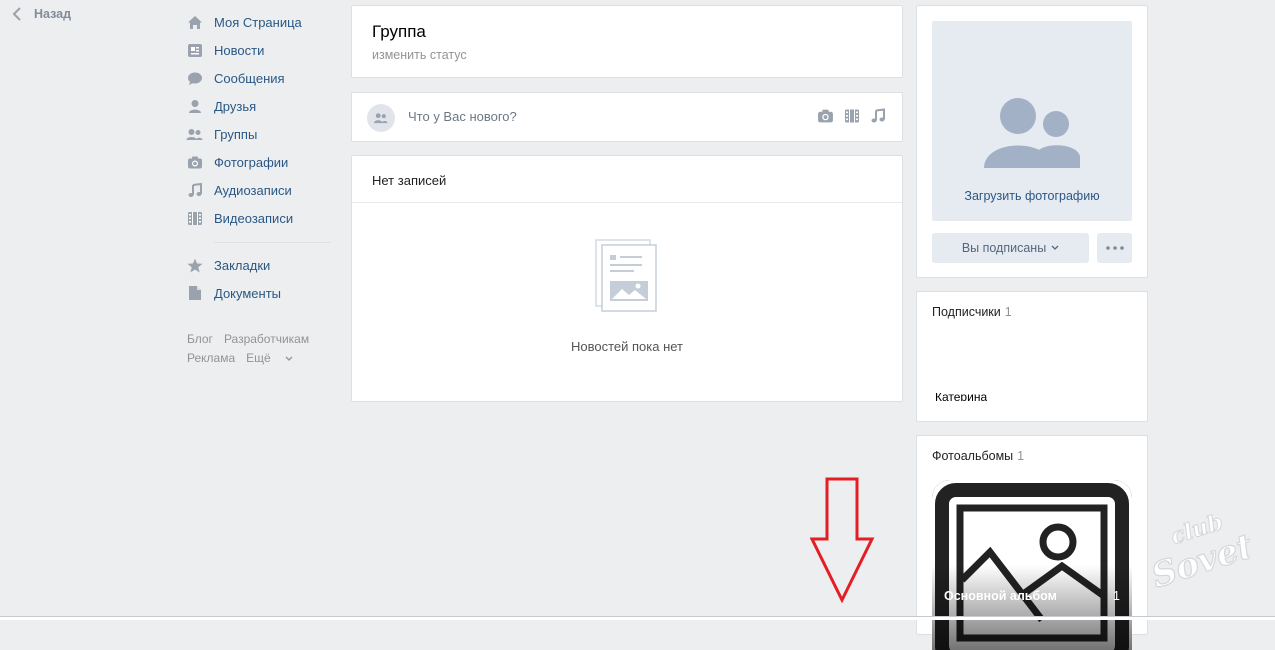 The width and height of the screenshot is (1275, 650). I want to click on chevron-left-icon, so click(16, 14).